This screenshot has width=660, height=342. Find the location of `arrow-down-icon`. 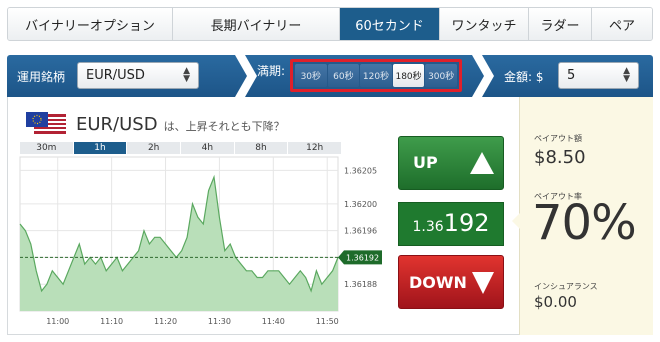

arrow-down-icon is located at coordinates (483, 283).